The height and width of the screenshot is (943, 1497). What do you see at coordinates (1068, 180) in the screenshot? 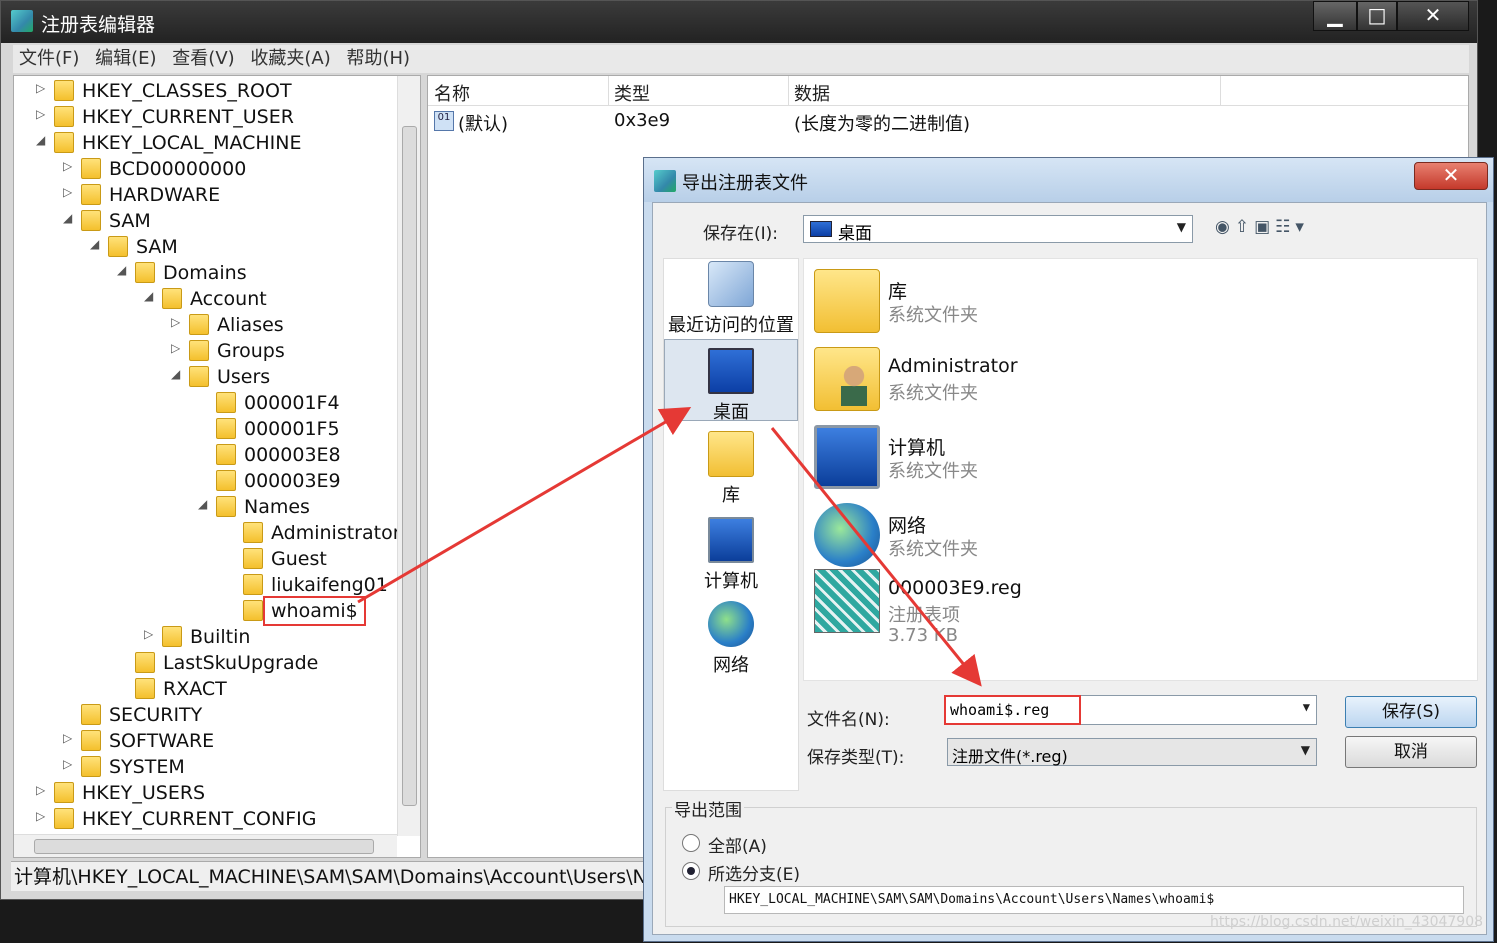
I see `dialog-title-bar: 导出注册表文件 ✕` at bounding box center [1068, 180].